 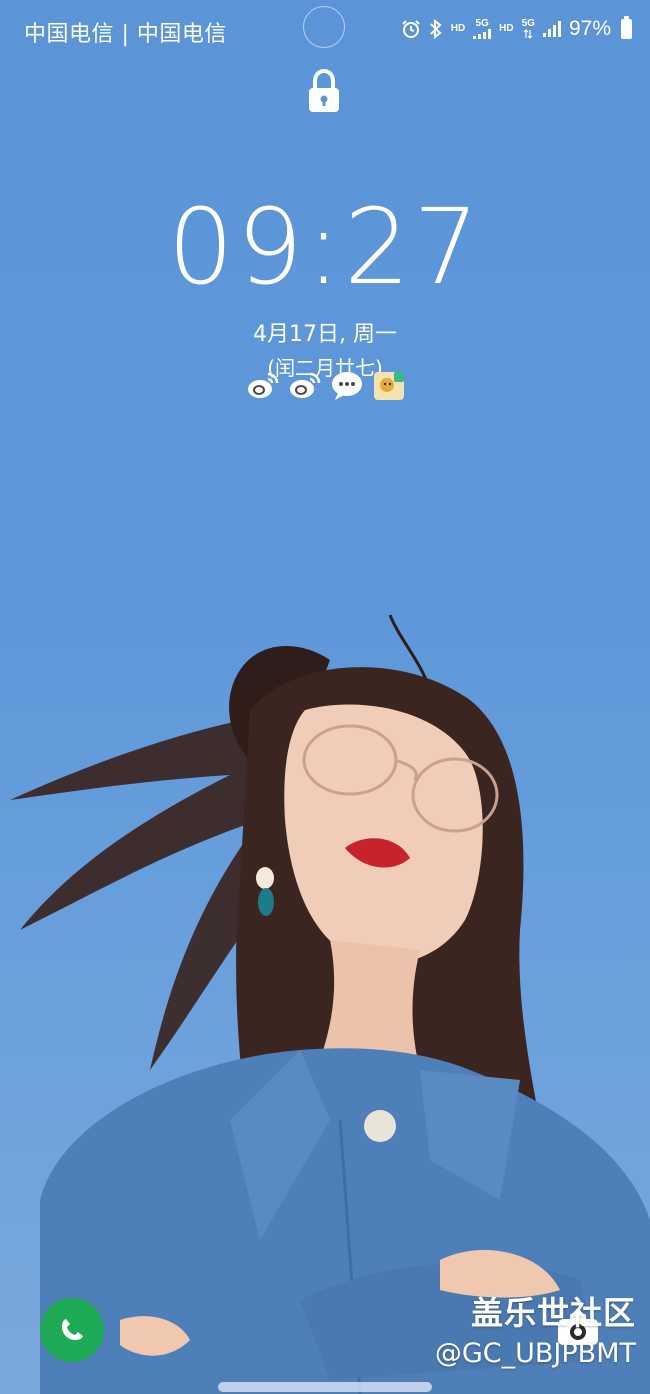 What do you see at coordinates (506, 28) in the screenshot?
I see `hd-label-2: HD` at bounding box center [506, 28].